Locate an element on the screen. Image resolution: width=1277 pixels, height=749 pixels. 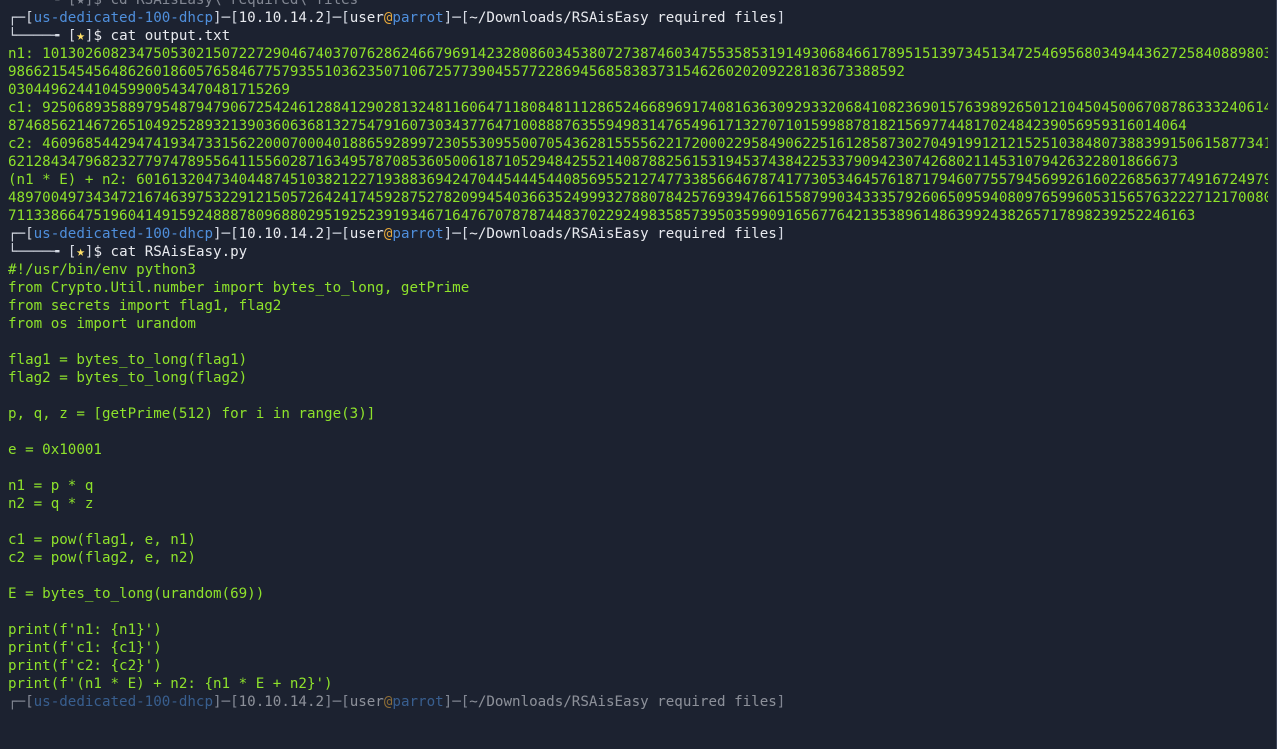
code-text: E = bytes_to_long(urandom(69)) is located at coordinates (136, 594).